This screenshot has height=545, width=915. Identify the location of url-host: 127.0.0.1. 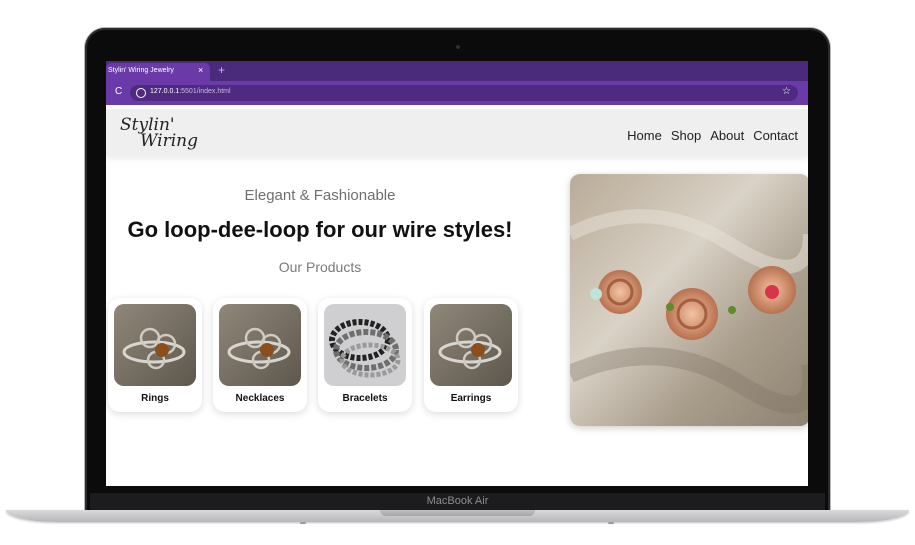
(165, 91).